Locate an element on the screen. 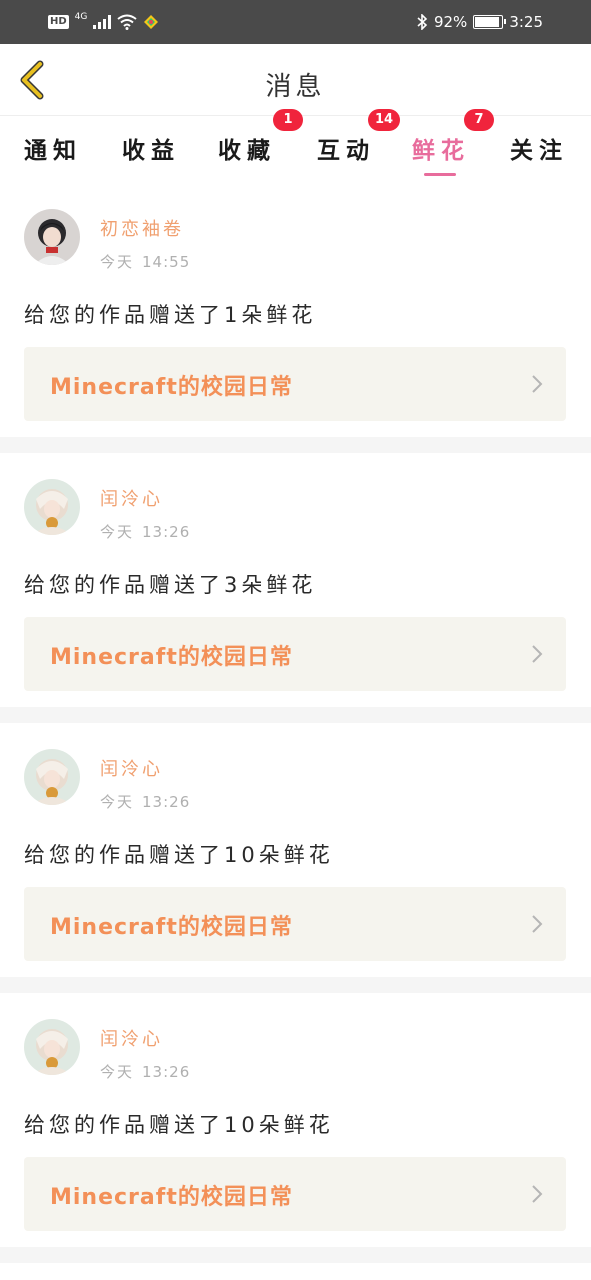  username: 初恋袖卷 is located at coordinates (142, 228).